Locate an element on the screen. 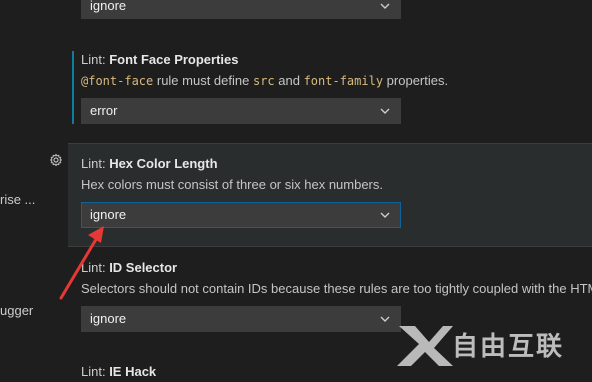 The image size is (592, 382). setting-0-dropdown: ignore is located at coordinates (241, 9).